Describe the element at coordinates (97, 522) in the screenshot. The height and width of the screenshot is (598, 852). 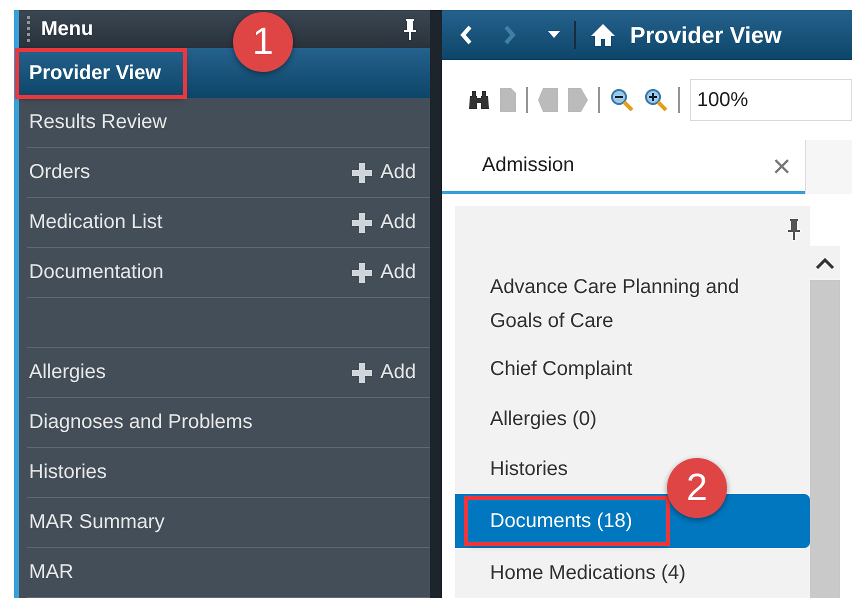
I see `menu-item-label: MAR Summary` at that location.